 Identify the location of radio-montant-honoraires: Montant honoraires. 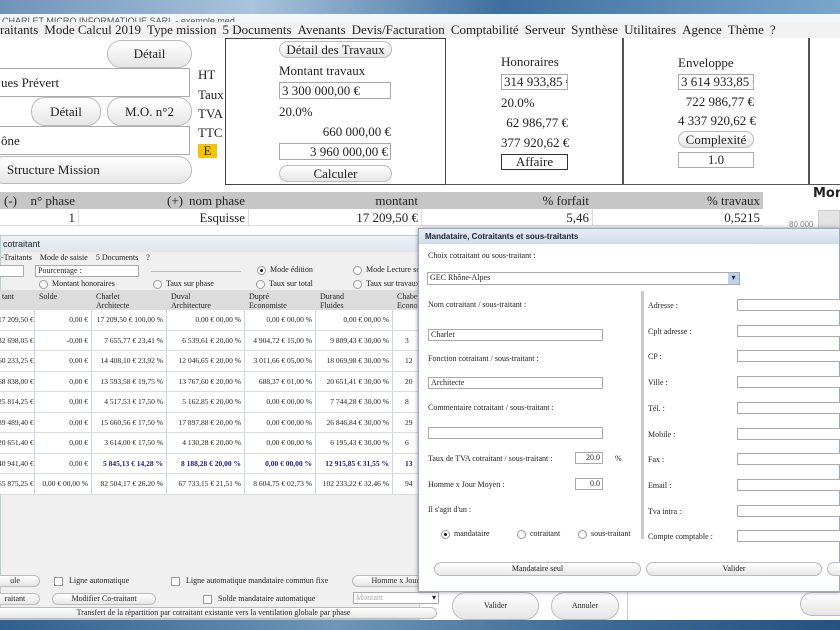
(77, 284).